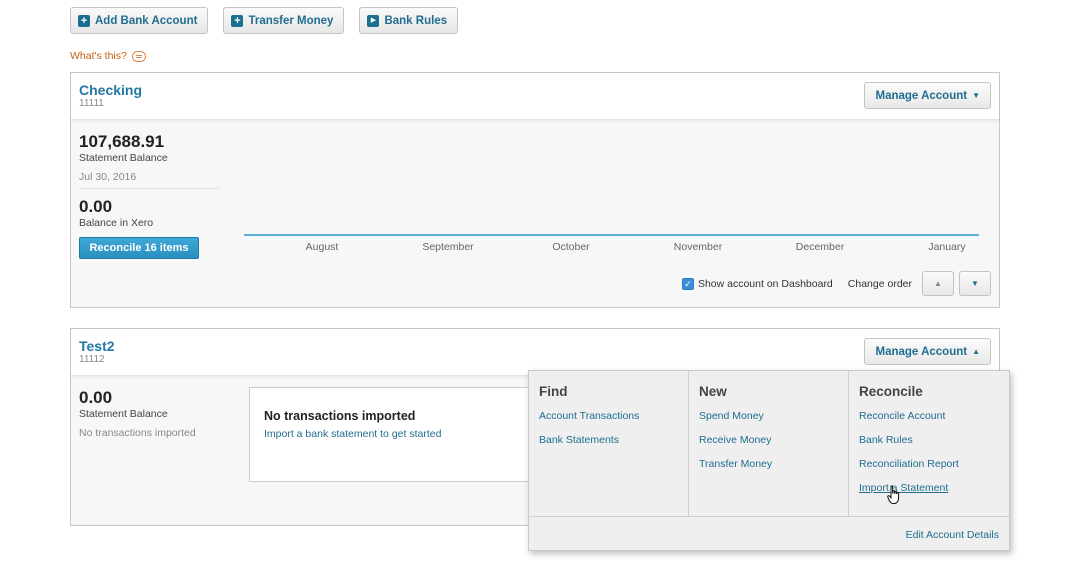 Image resolution: width=1078 pixels, height=576 pixels. Describe the element at coordinates (146, 20) in the screenshot. I see `add-bank-account-label: Add Bank Account` at that location.